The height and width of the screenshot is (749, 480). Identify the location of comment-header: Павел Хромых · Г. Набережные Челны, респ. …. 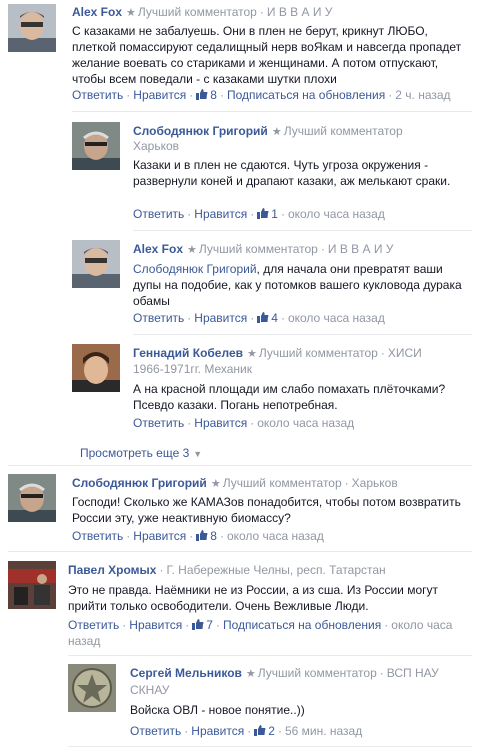
(227, 570).